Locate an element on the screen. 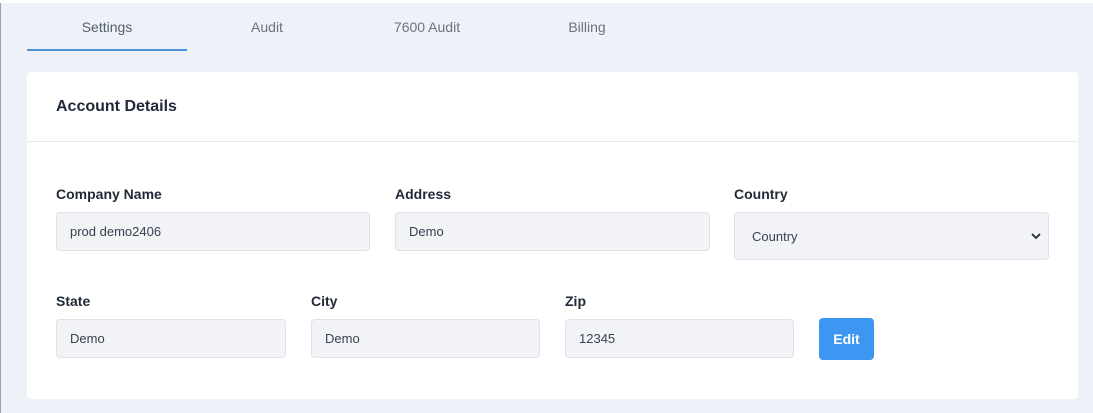  tab-settings: Settings is located at coordinates (107, 27).